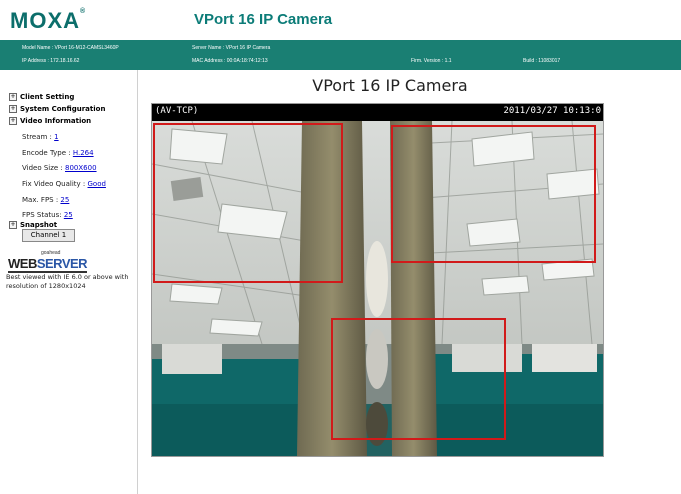 This screenshot has height=494, width=681. Describe the element at coordinates (48, 20) in the screenshot. I see `moxa-logo: MOXA®` at that location.